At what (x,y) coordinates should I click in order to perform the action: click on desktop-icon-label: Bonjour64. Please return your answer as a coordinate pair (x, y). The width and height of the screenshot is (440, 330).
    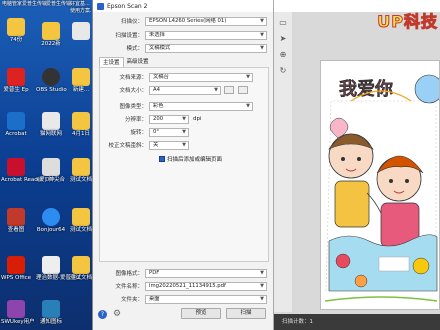
    Looking at the image, I should click on (51, 230).